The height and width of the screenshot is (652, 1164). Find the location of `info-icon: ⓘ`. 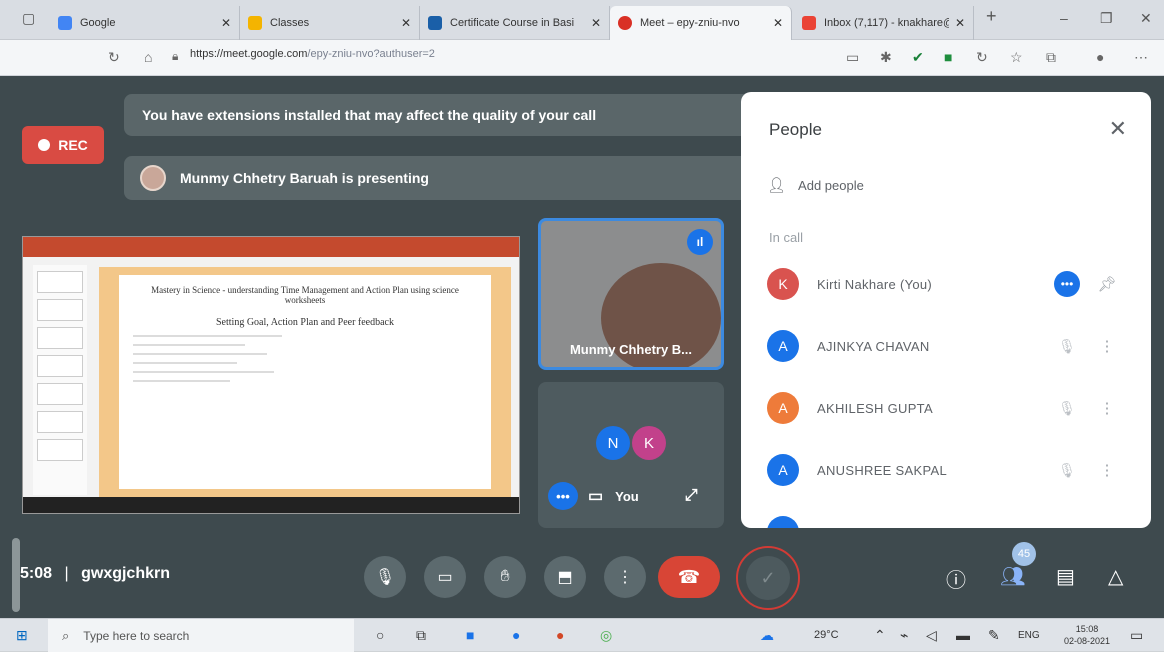

info-icon: ⓘ is located at coordinates (956, 578).